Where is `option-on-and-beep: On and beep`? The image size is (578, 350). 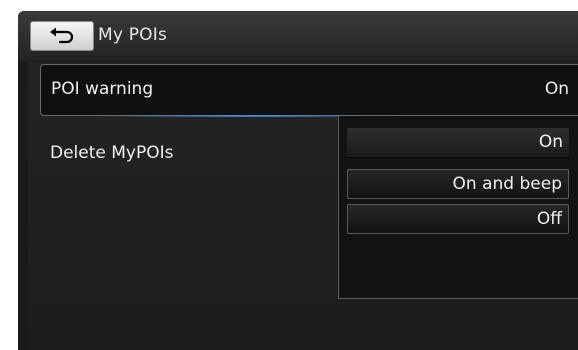 option-on-and-beep: On and beep is located at coordinates (458, 184).